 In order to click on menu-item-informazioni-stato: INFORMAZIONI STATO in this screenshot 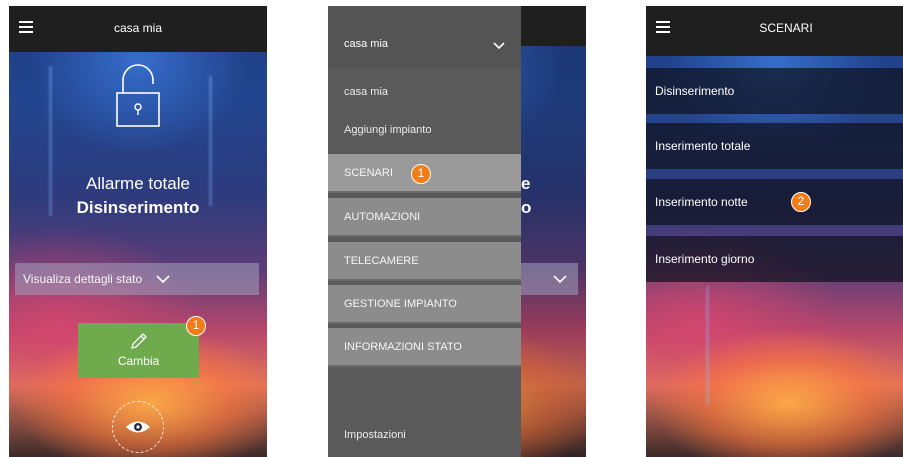, I will do `click(424, 347)`.